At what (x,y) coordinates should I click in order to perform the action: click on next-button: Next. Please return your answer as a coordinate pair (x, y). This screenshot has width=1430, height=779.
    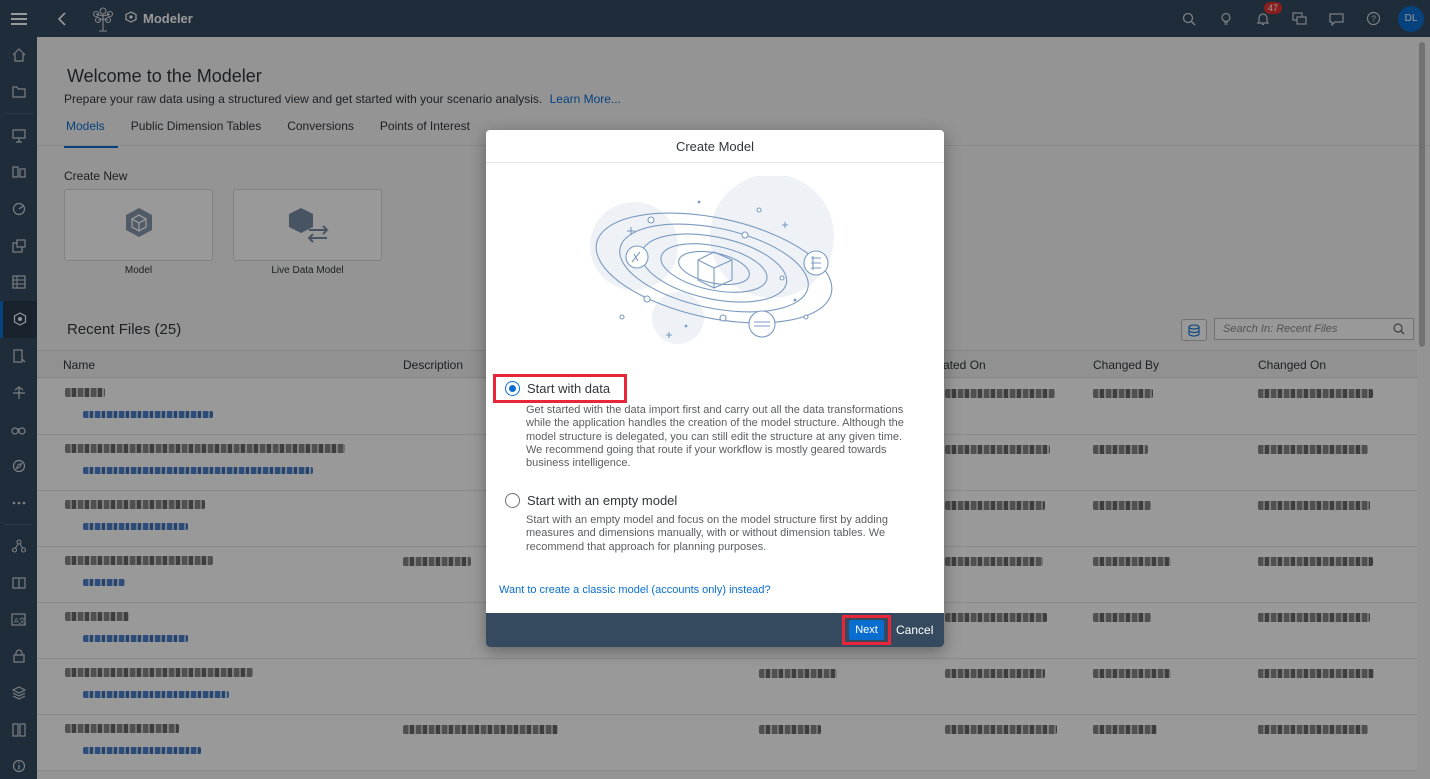
    Looking at the image, I should click on (866, 630).